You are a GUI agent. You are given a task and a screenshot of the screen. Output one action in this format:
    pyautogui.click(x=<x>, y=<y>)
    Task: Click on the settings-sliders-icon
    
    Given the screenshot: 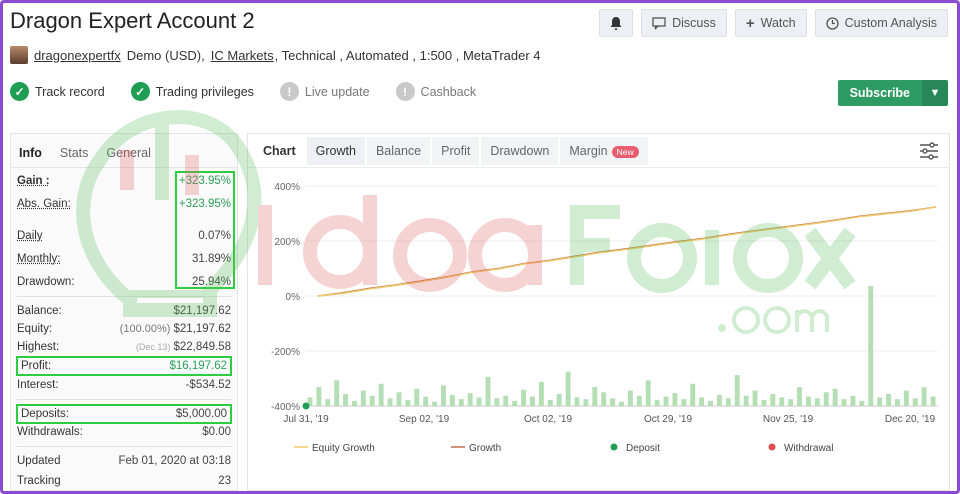 What is the action you would take?
    pyautogui.click(x=929, y=151)
    